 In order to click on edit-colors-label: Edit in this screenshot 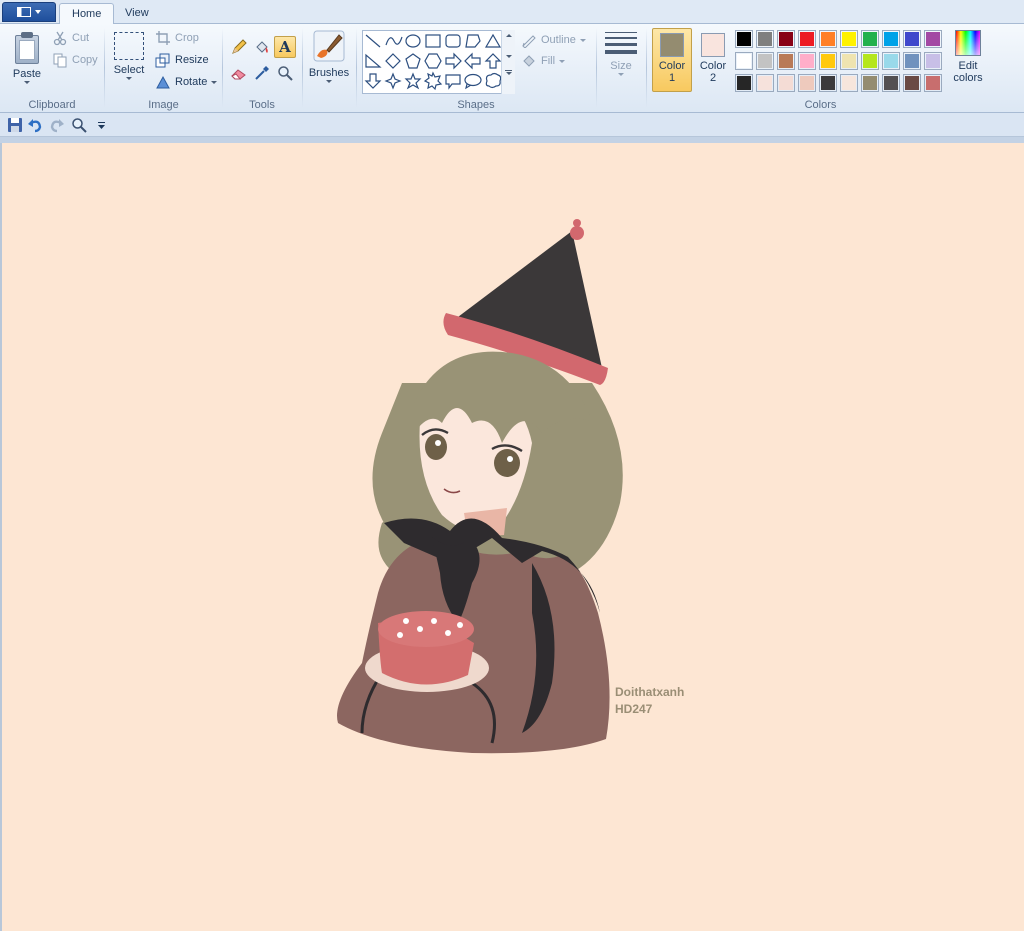, I will do `click(968, 66)`.